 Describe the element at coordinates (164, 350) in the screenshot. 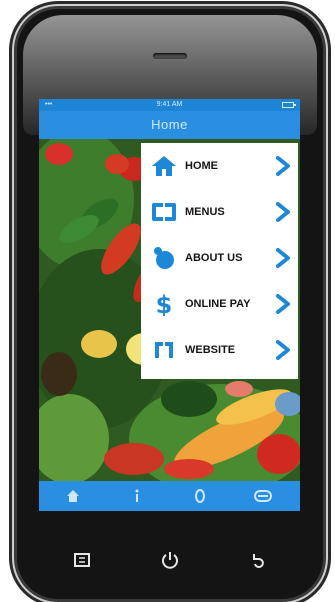

I see `website-icon` at that location.